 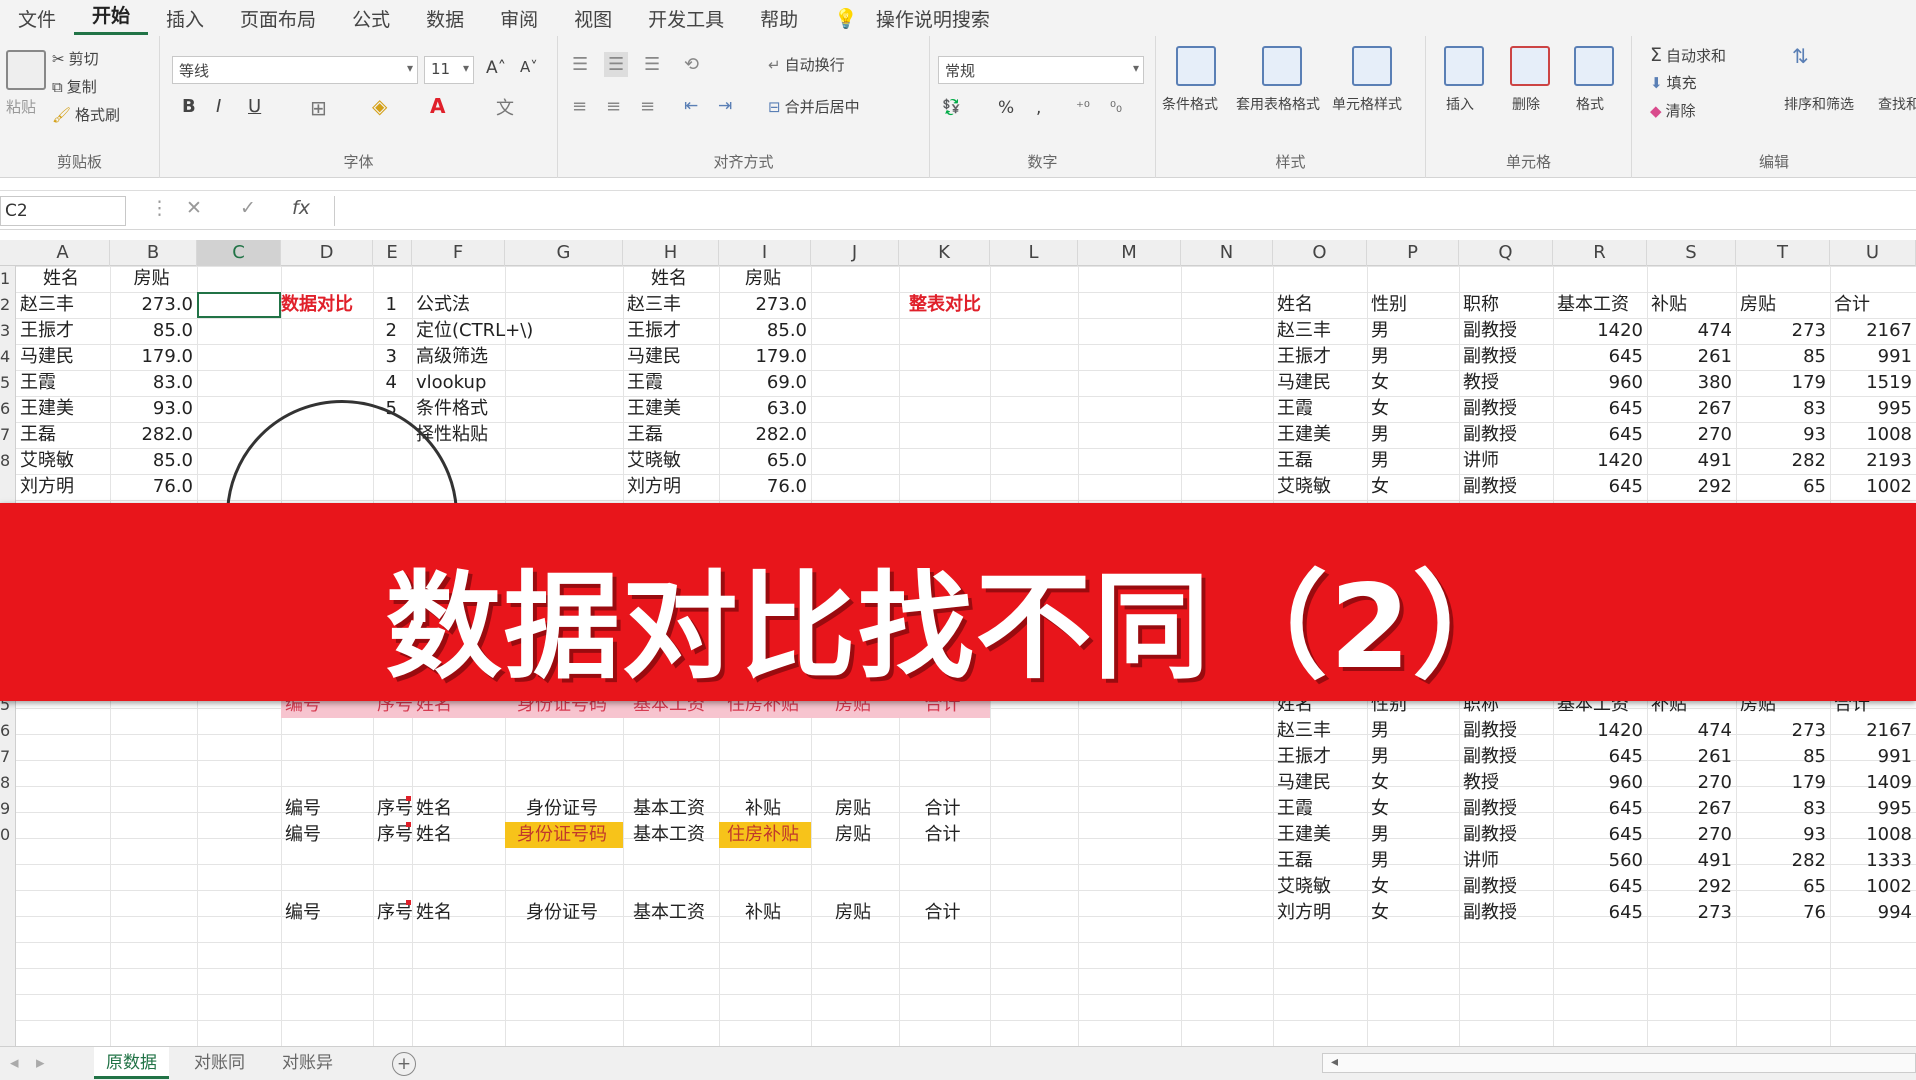 I want to click on name-cell: 王振才, so click(x=63, y=331).